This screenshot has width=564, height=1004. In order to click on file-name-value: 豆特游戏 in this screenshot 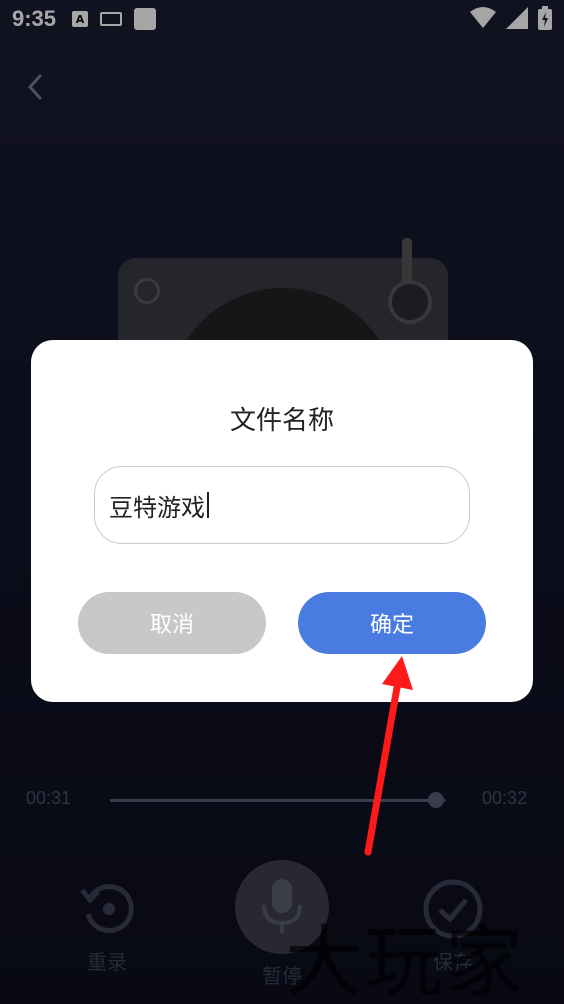, I will do `click(157, 507)`.